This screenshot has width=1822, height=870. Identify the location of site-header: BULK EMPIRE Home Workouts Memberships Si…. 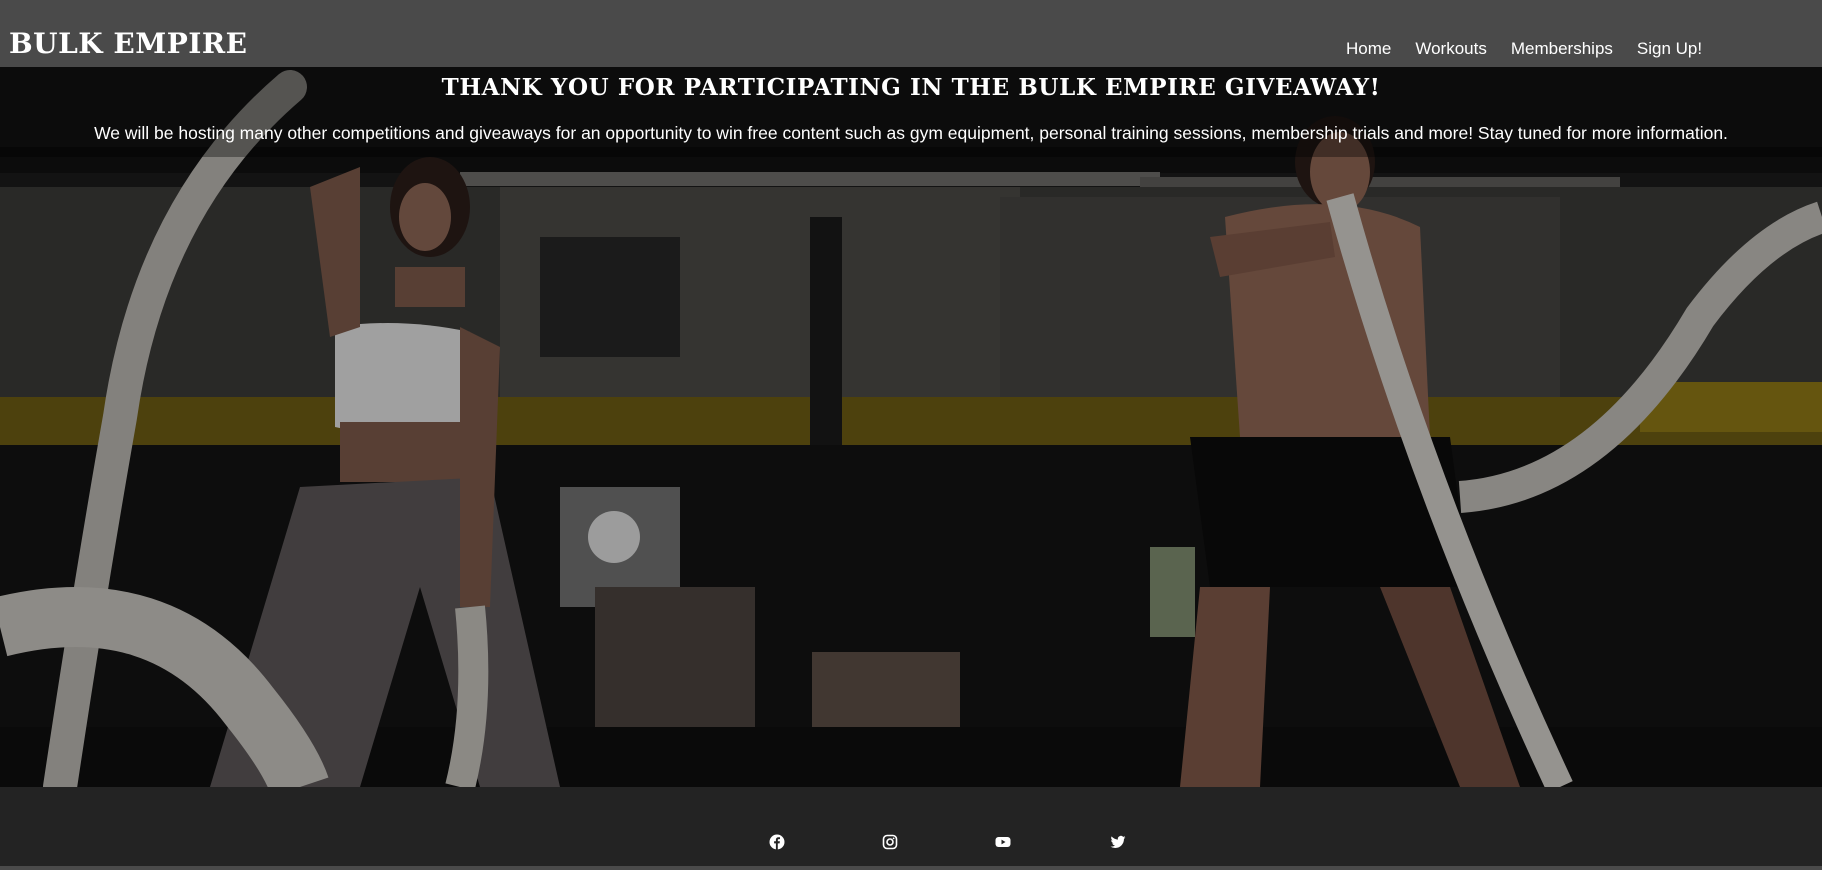
(911, 33).